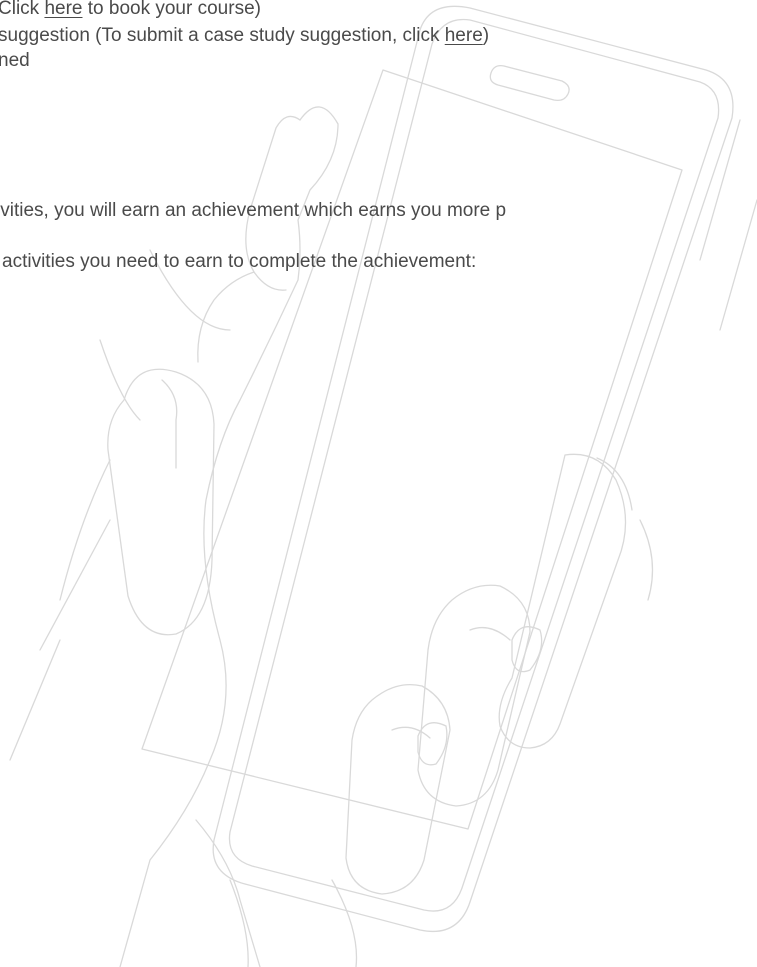 The height and width of the screenshot is (967, 757). Describe the element at coordinates (464, 35) in the screenshot. I see `submit-case-study-link: here` at that location.